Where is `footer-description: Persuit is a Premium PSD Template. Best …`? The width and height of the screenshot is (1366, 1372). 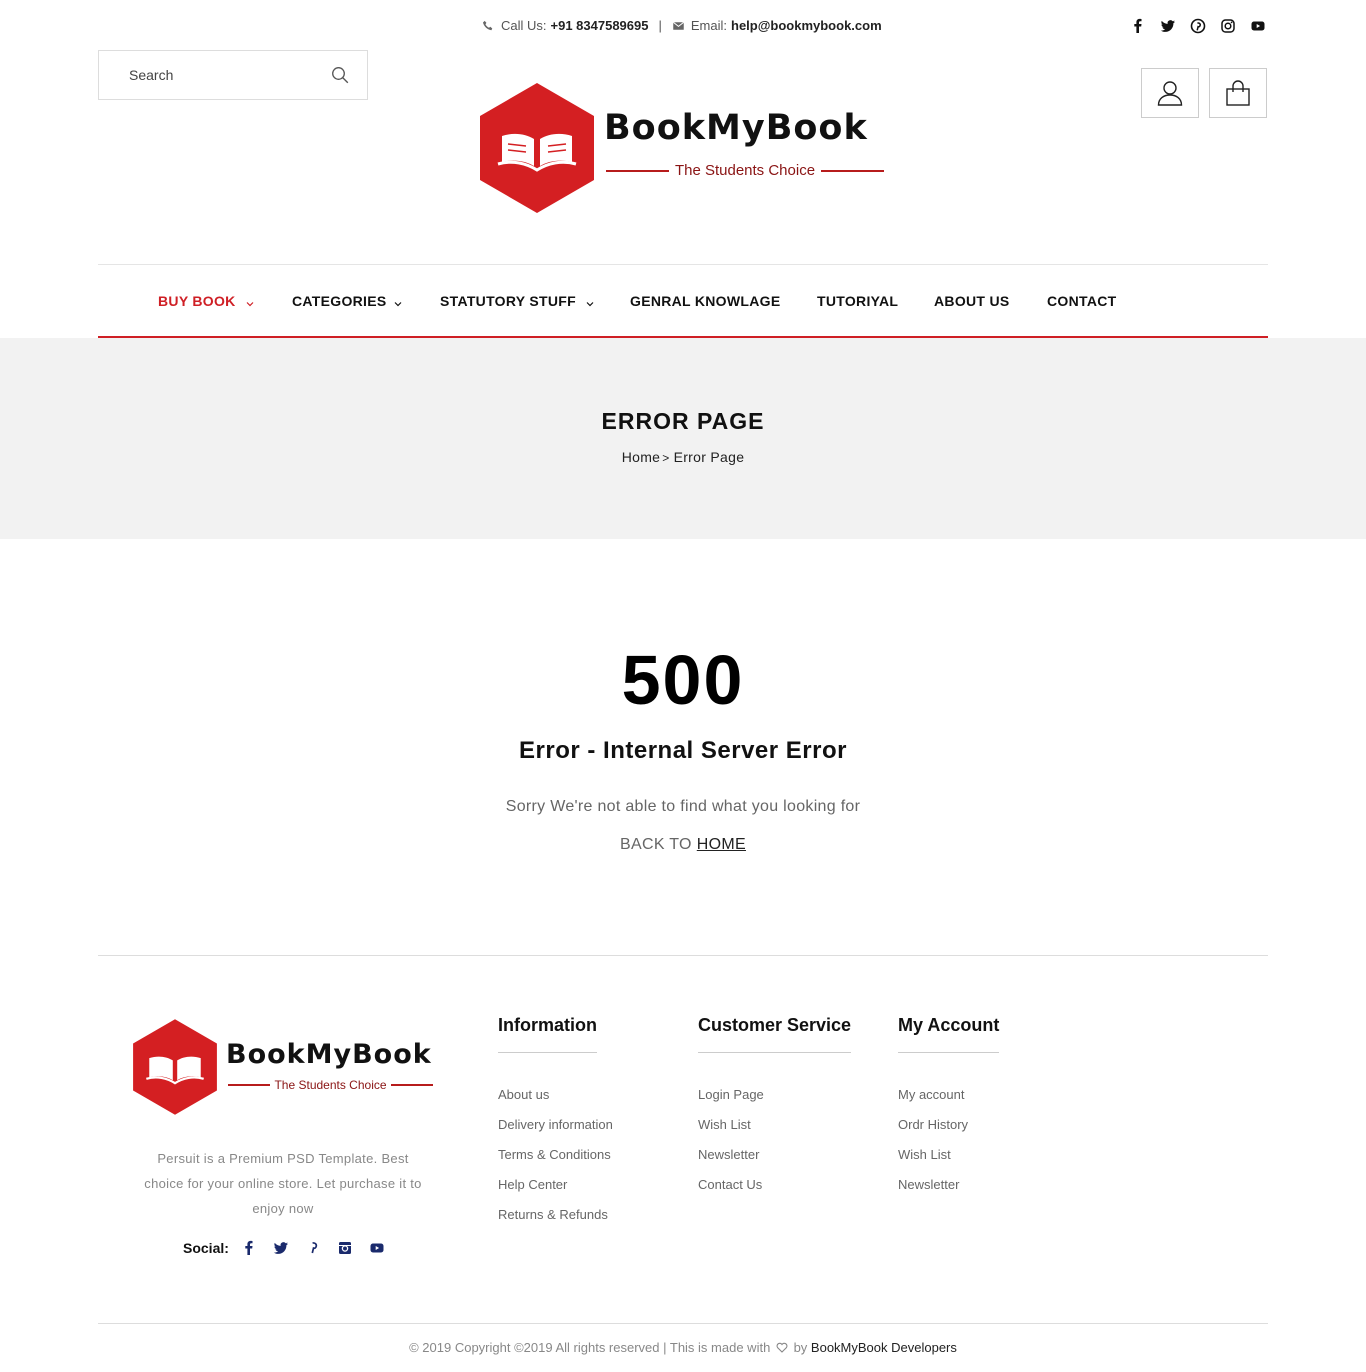 footer-description: Persuit is a Premium PSD Template. Best … is located at coordinates (283, 1183).